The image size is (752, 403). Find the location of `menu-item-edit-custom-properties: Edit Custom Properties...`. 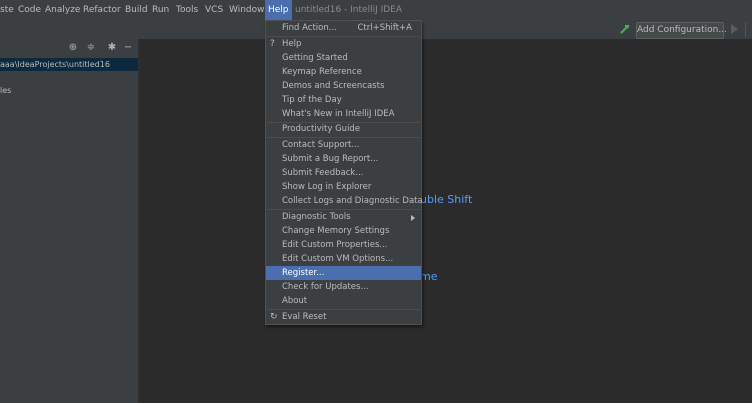

menu-item-edit-custom-properties: Edit Custom Properties... is located at coordinates (343, 245).